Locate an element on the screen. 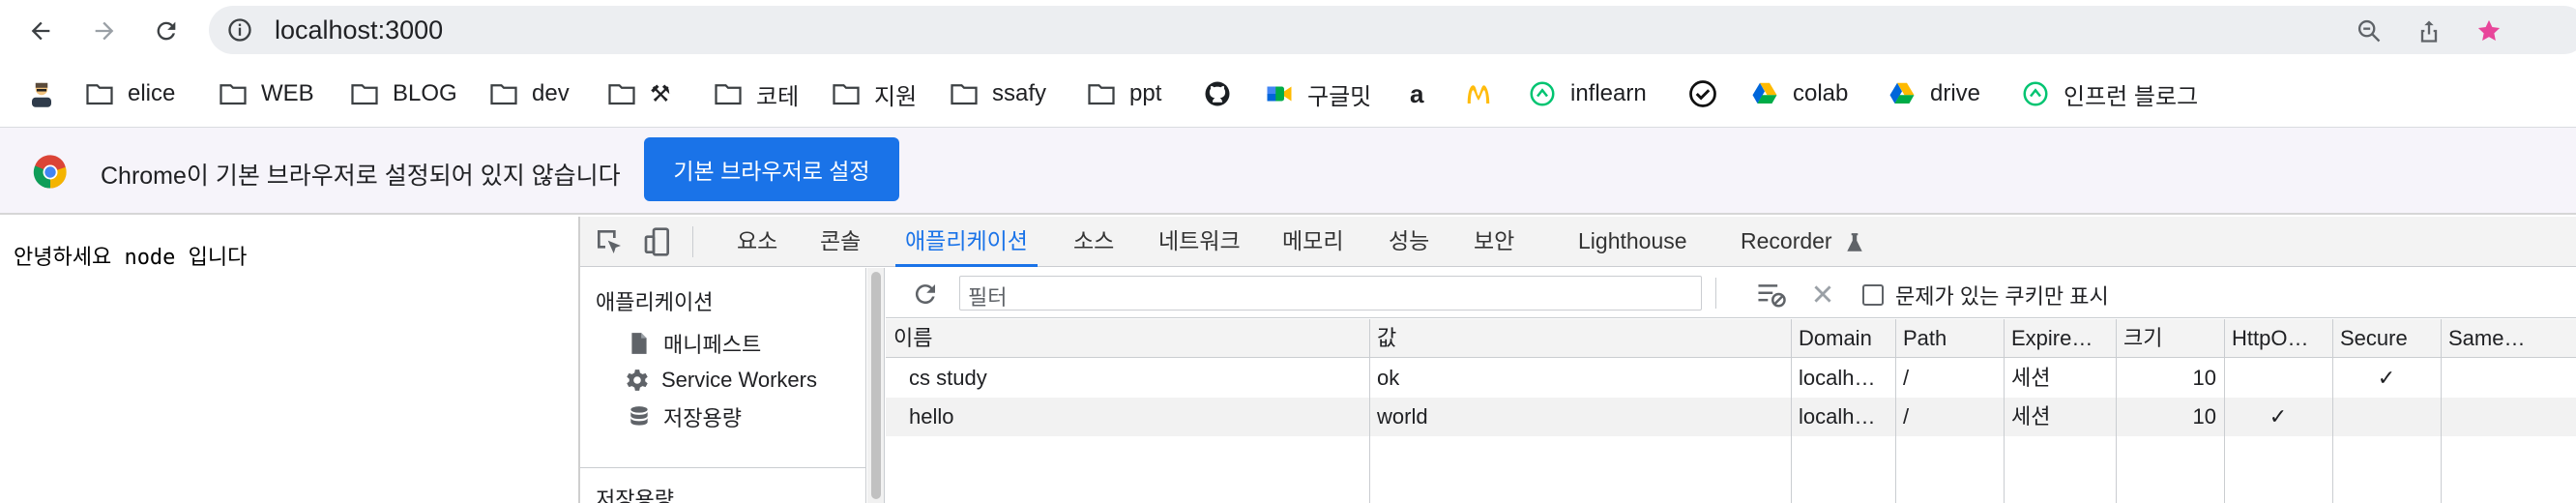 This screenshot has height=503, width=2576. column-name: 이름 is located at coordinates (1127, 339).